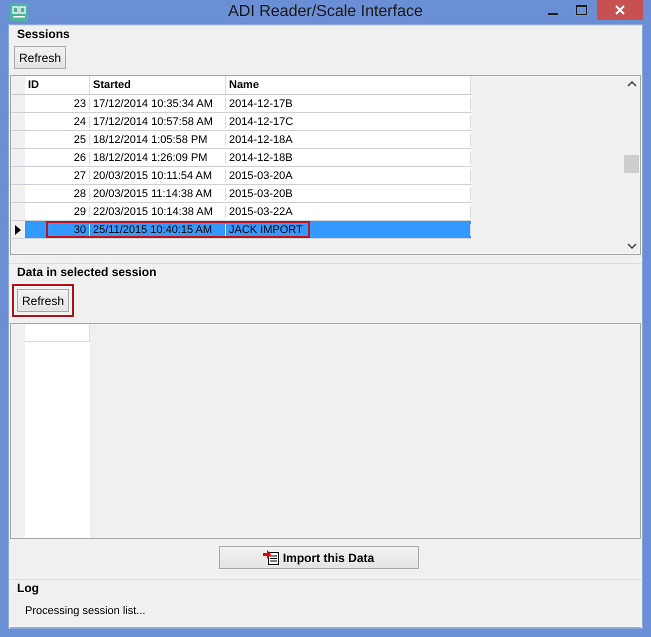 This screenshot has width=651, height=637. I want to click on table-cell: 30, so click(57, 230).